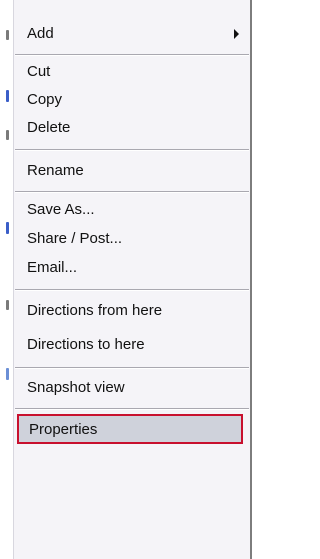 This screenshot has height=559, width=320. I want to click on menu-item-label: Rename, so click(55, 170).